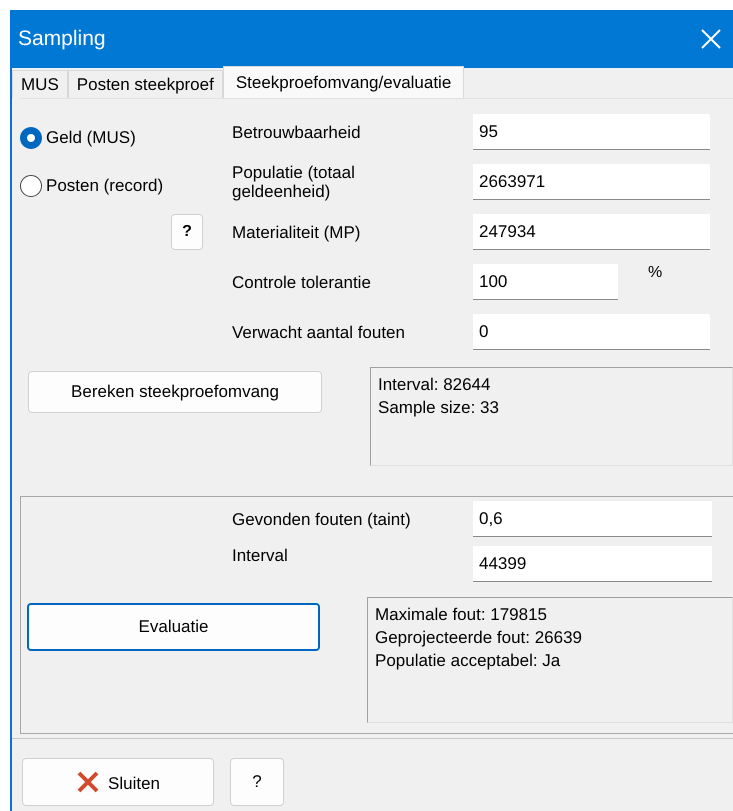  What do you see at coordinates (435, 385) in the screenshot?
I see `result-text: Interval: 82644` at bounding box center [435, 385].